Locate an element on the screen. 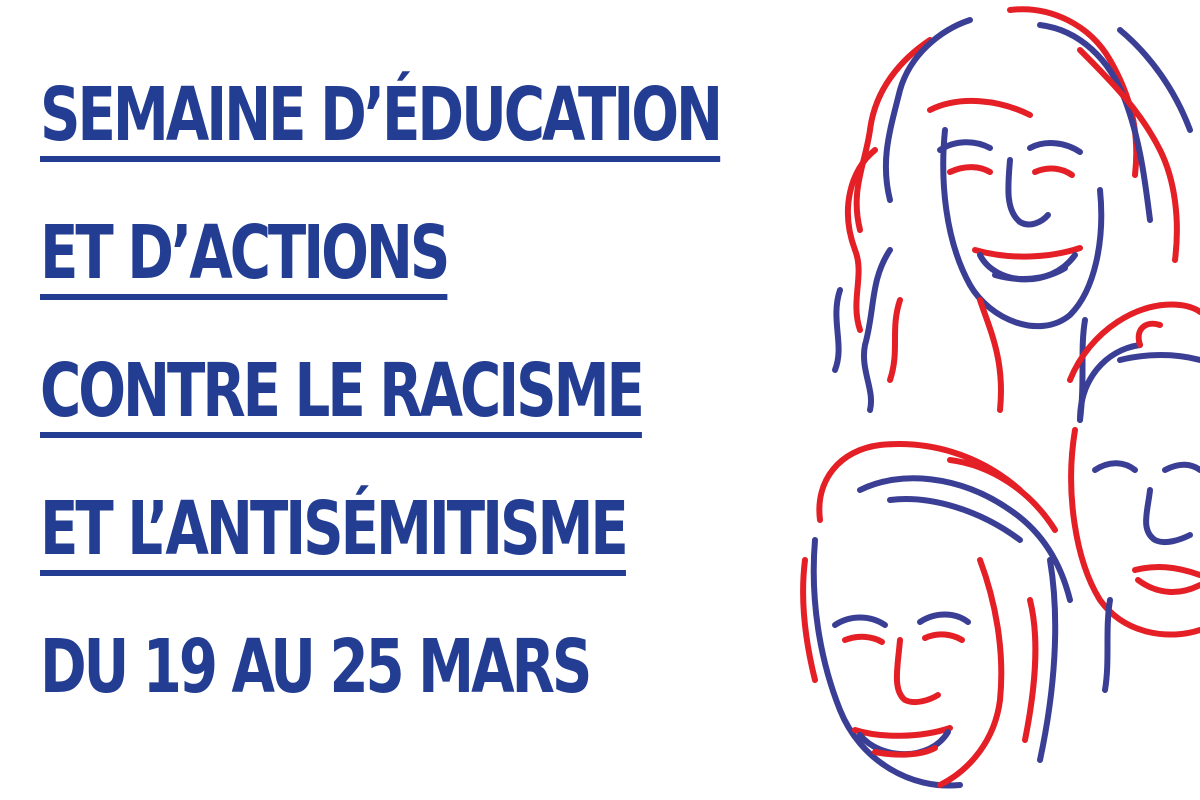  title-line-1: SEMAINE D’ÉDUCATION is located at coordinates (381, 120).